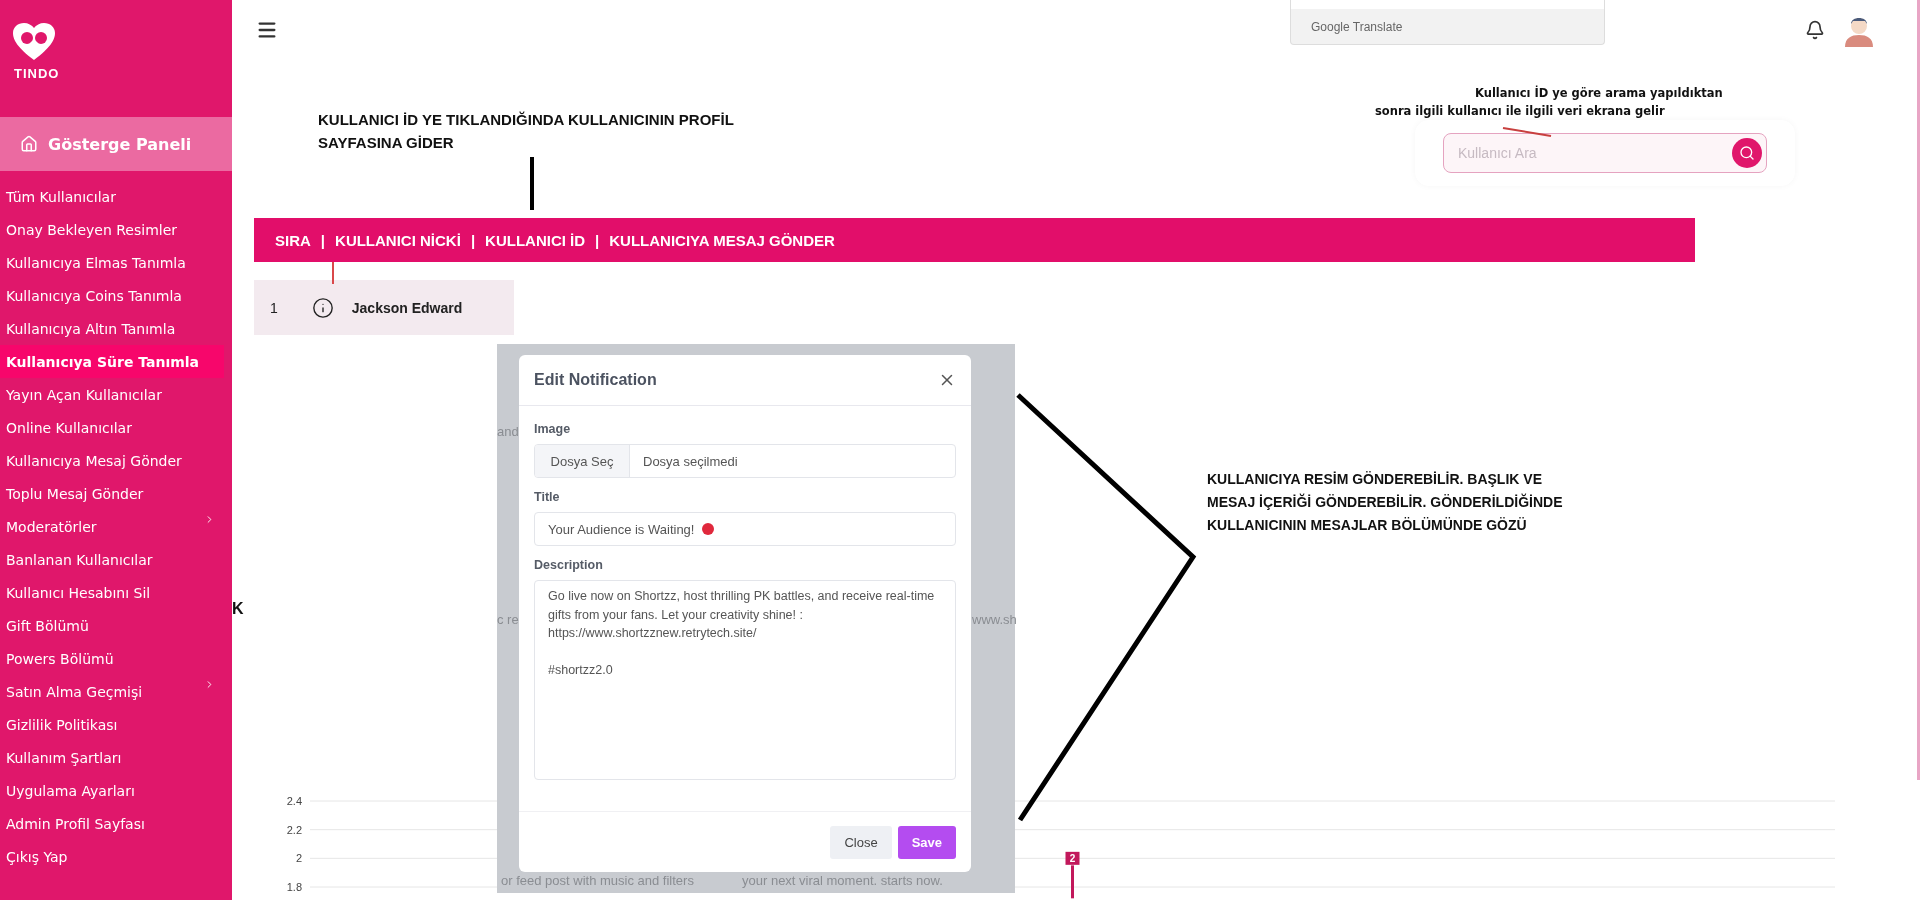  Describe the element at coordinates (1549, 102) in the screenshot. I see `annotation-text: Kullanıcı İD ye göre arama yapıldıktan sonra ilgili kullanıcı ile ilgili veri ekrana gelir` at that location.